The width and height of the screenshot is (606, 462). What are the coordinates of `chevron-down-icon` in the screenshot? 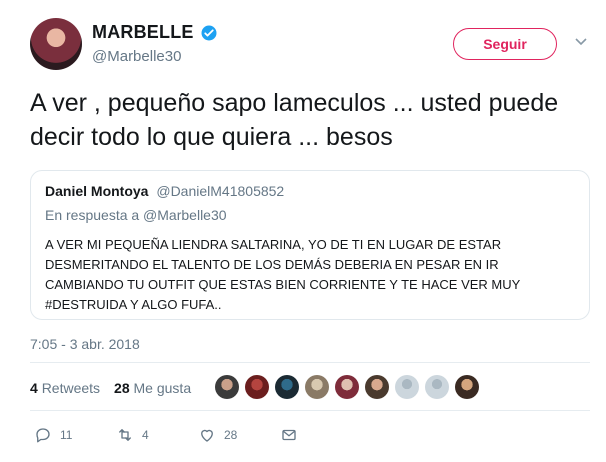 It's located at (581, 42).